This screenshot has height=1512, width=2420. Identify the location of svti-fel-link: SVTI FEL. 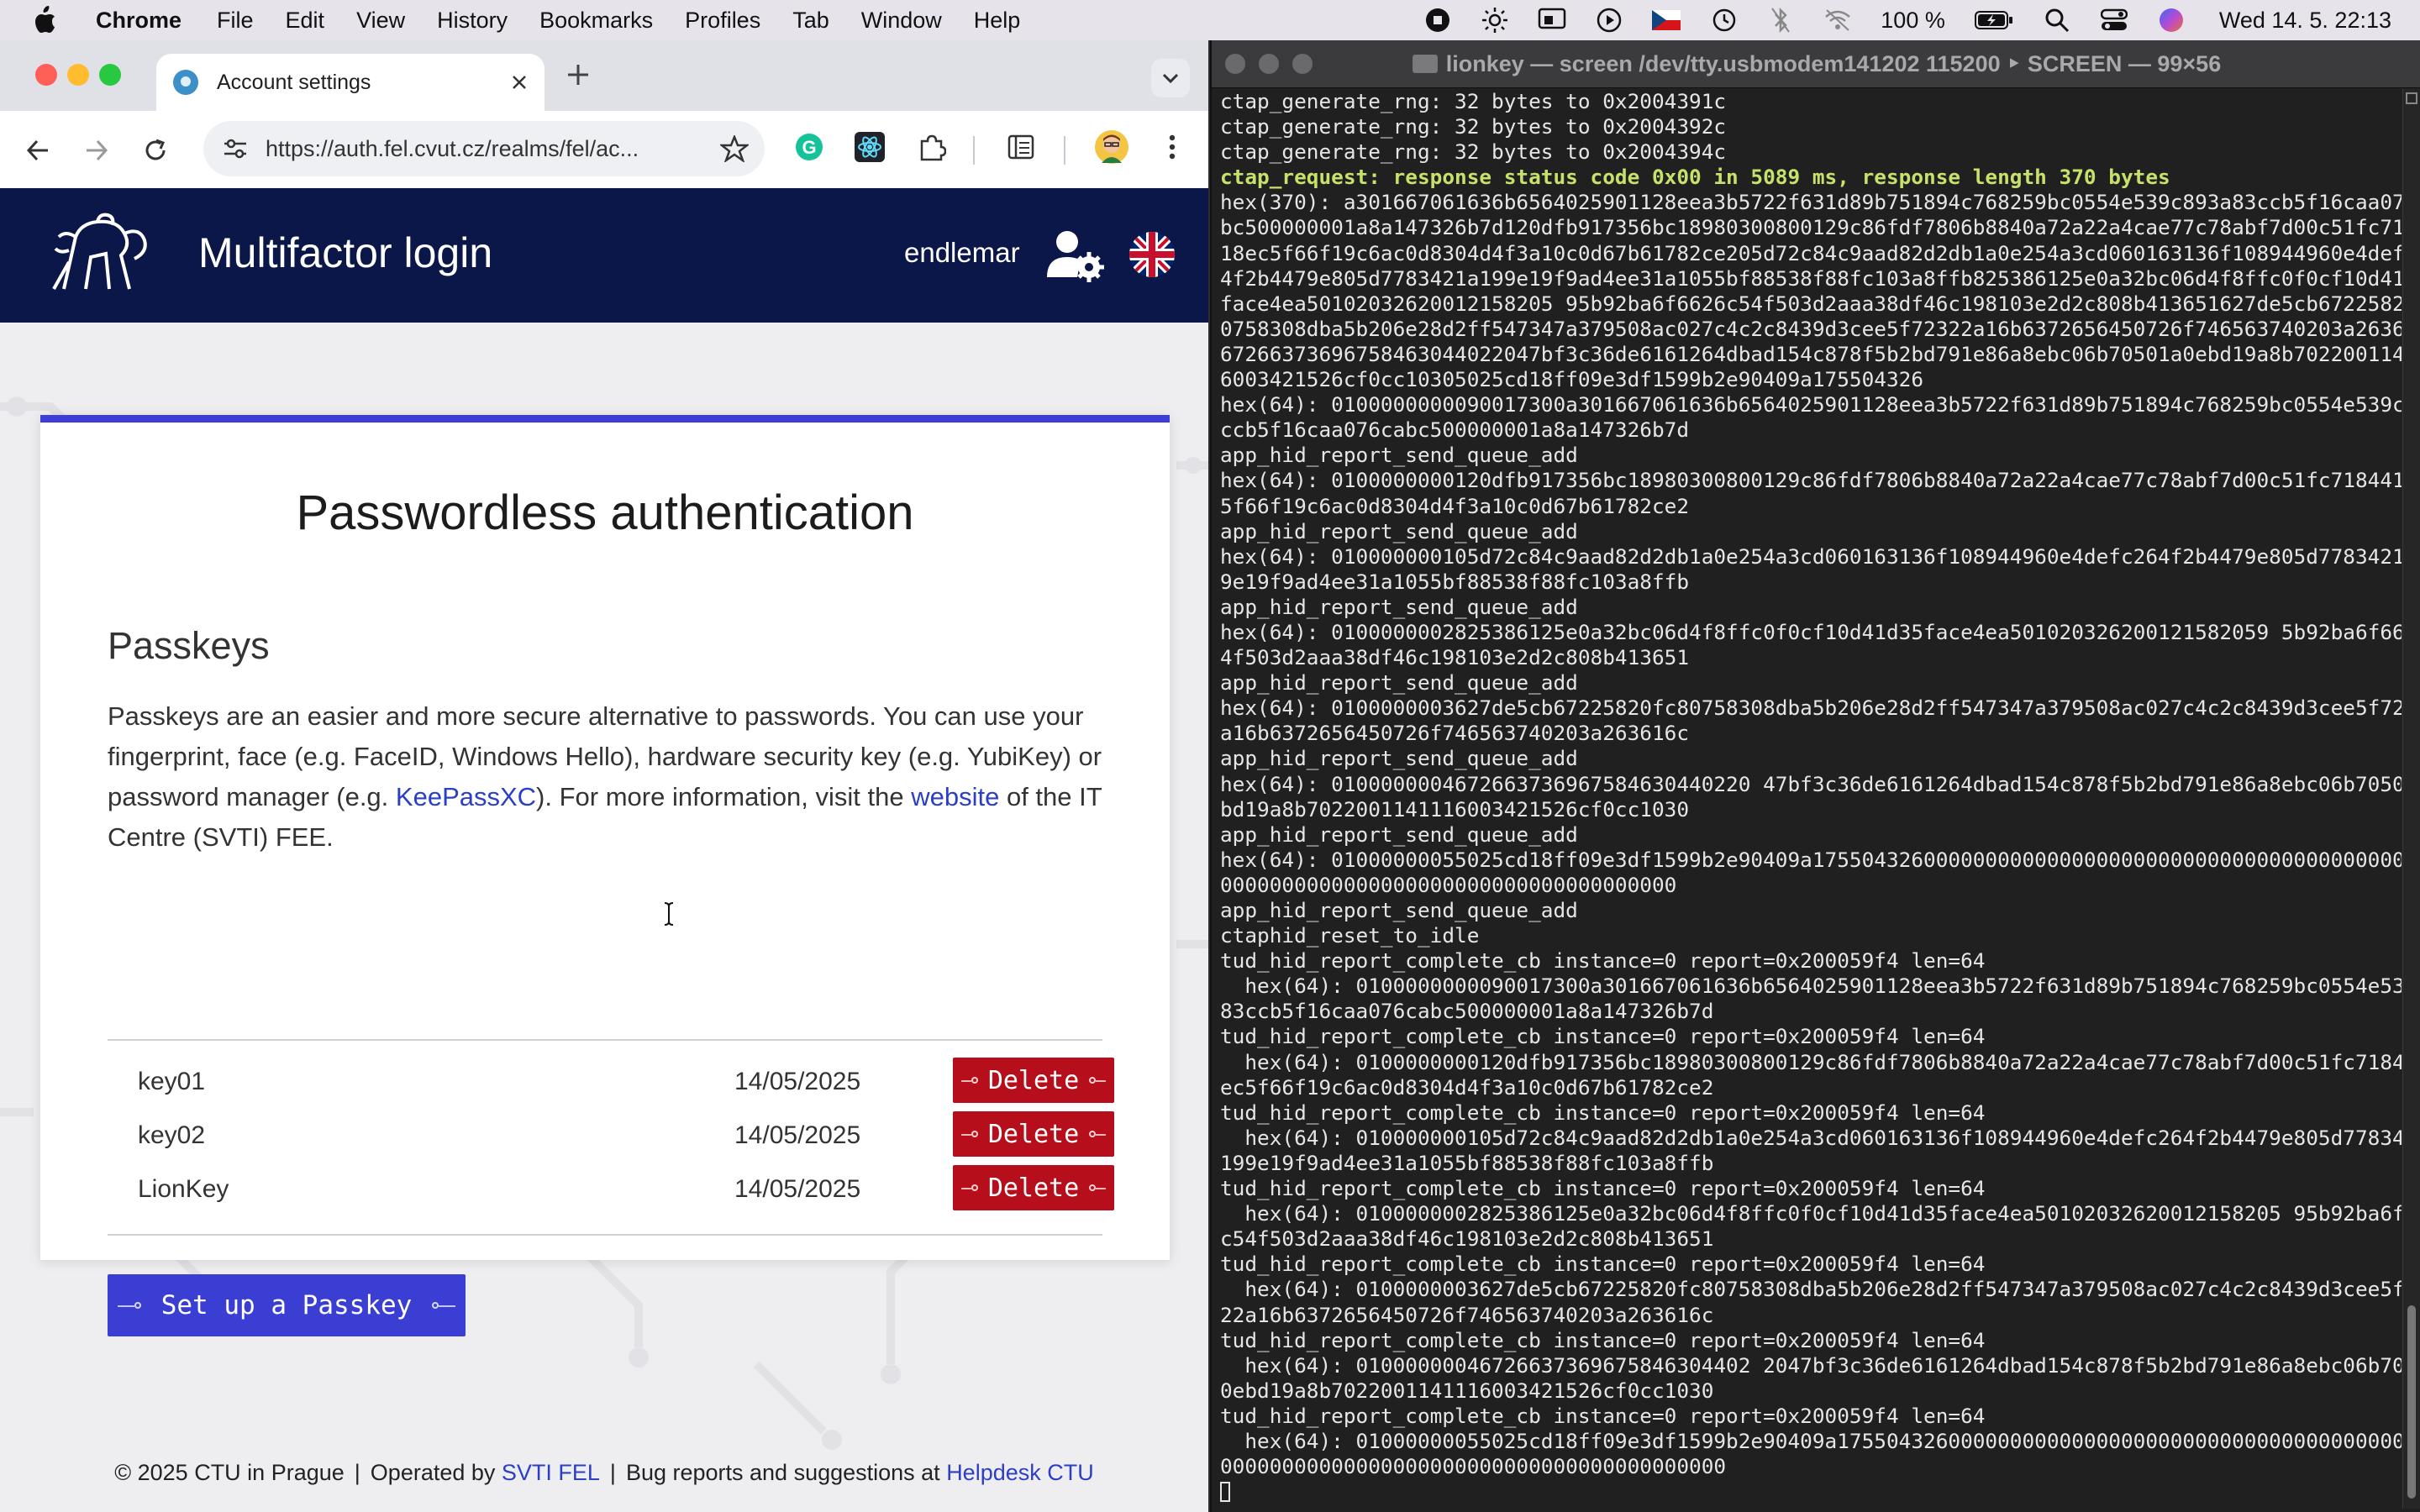
(551, 1472).